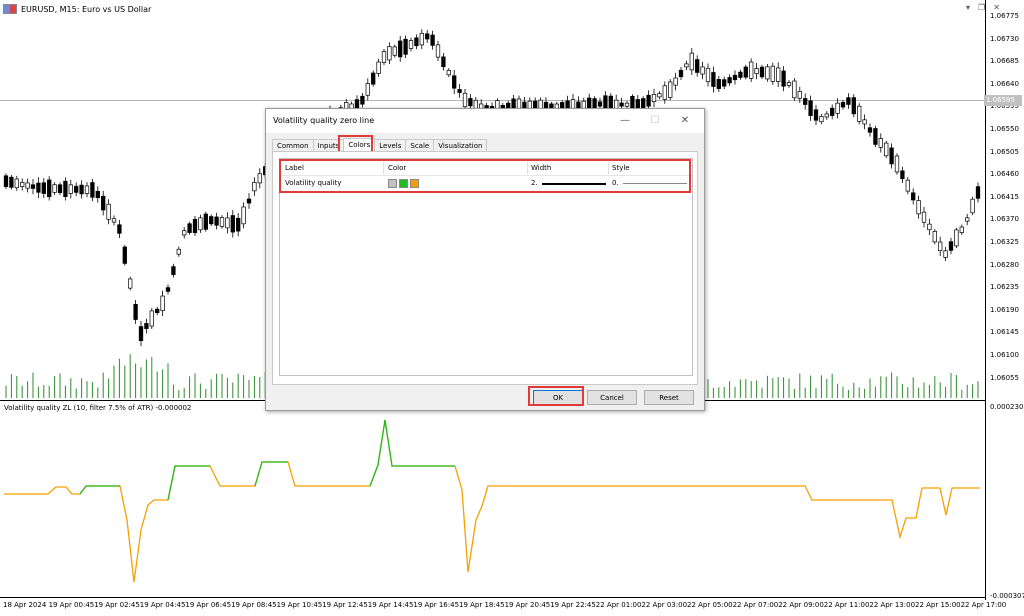 The height and width of the screenshot is (616, 1024). What do you see at coordinates (1004, 16) in the screenshot?
I see `price-tick-label: 1.06775` at bounding box center [1004, 16].